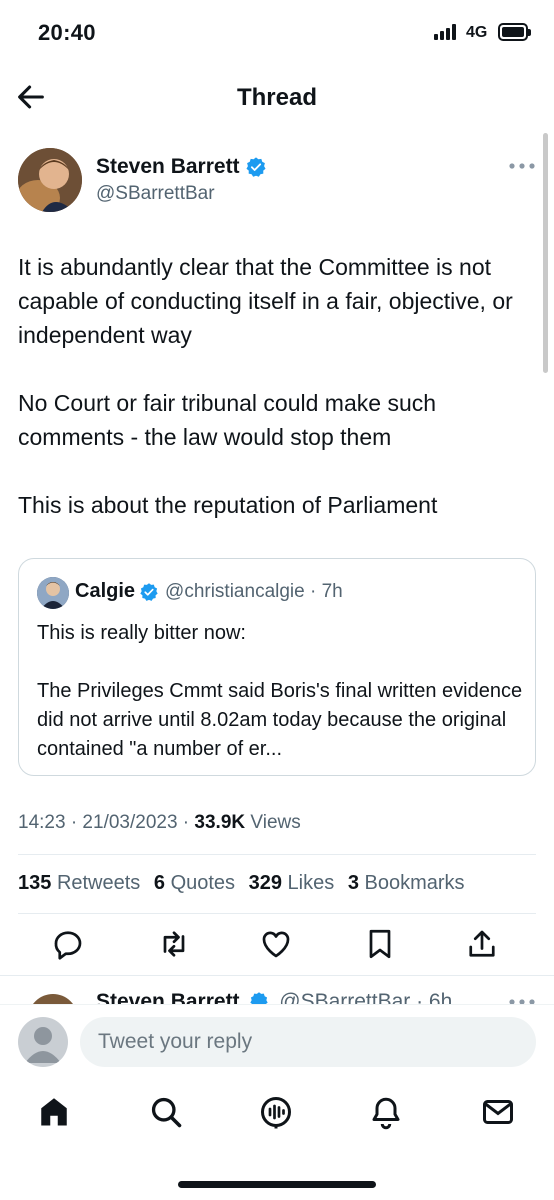 This screenshot has height=1200, width=554. I want to click on quote-handle-time: @christiancalgie · 7h, so click(254, 591).